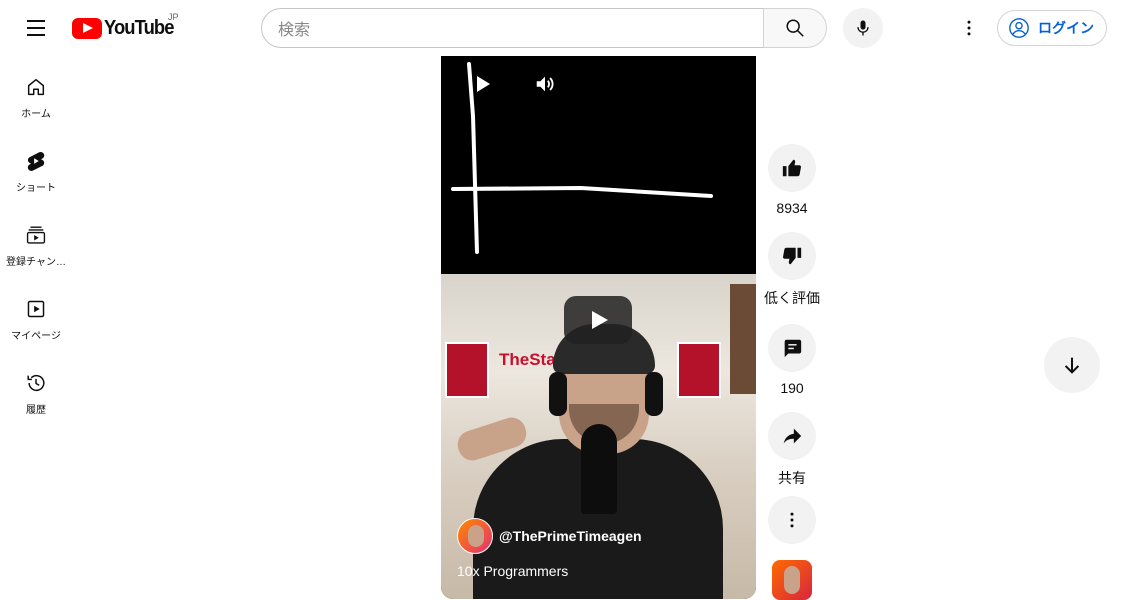  What do you see at coordinates (792, 478) in the screenshot?
I see `share-label: 共有` at bounding box center [792, 478].